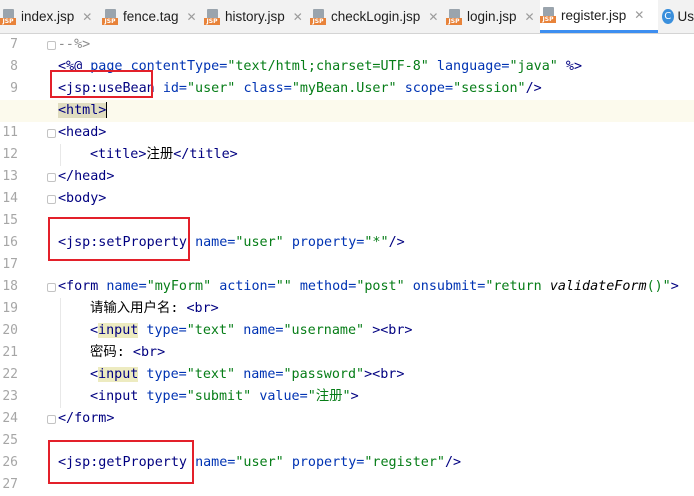  What do you see at coordinates (347, 155) in the screenshot?
I see `code-line: <title>注册</title>` at bounding box center [347, 155].